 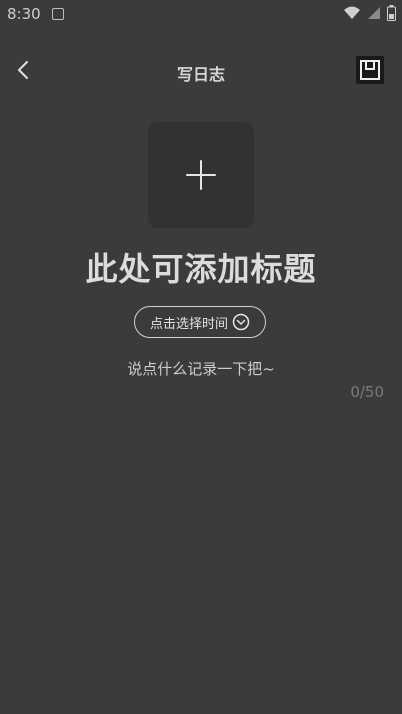 What do you see at coordinates (200, 74) in the screenshot?
I see `page-title: 写日志` at bounding box center [200, 74].